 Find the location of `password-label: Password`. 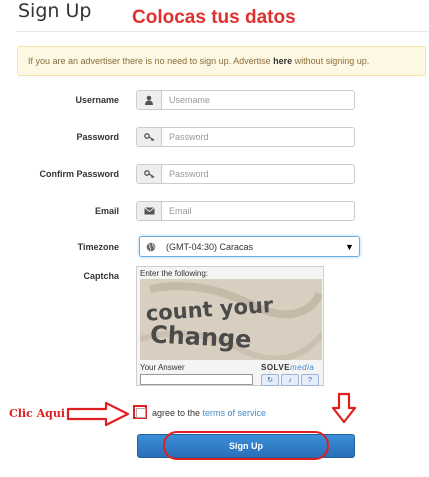

password-label: Password is located at coordinates (97, 137).